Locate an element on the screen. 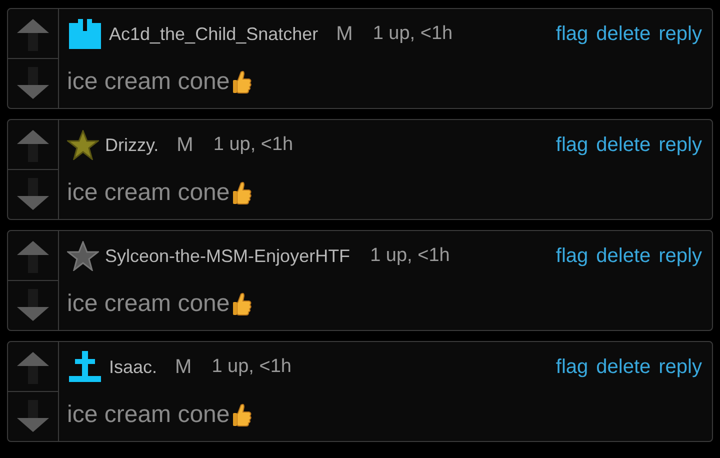  username: Drizzy. is located at coordinates (132, 145).